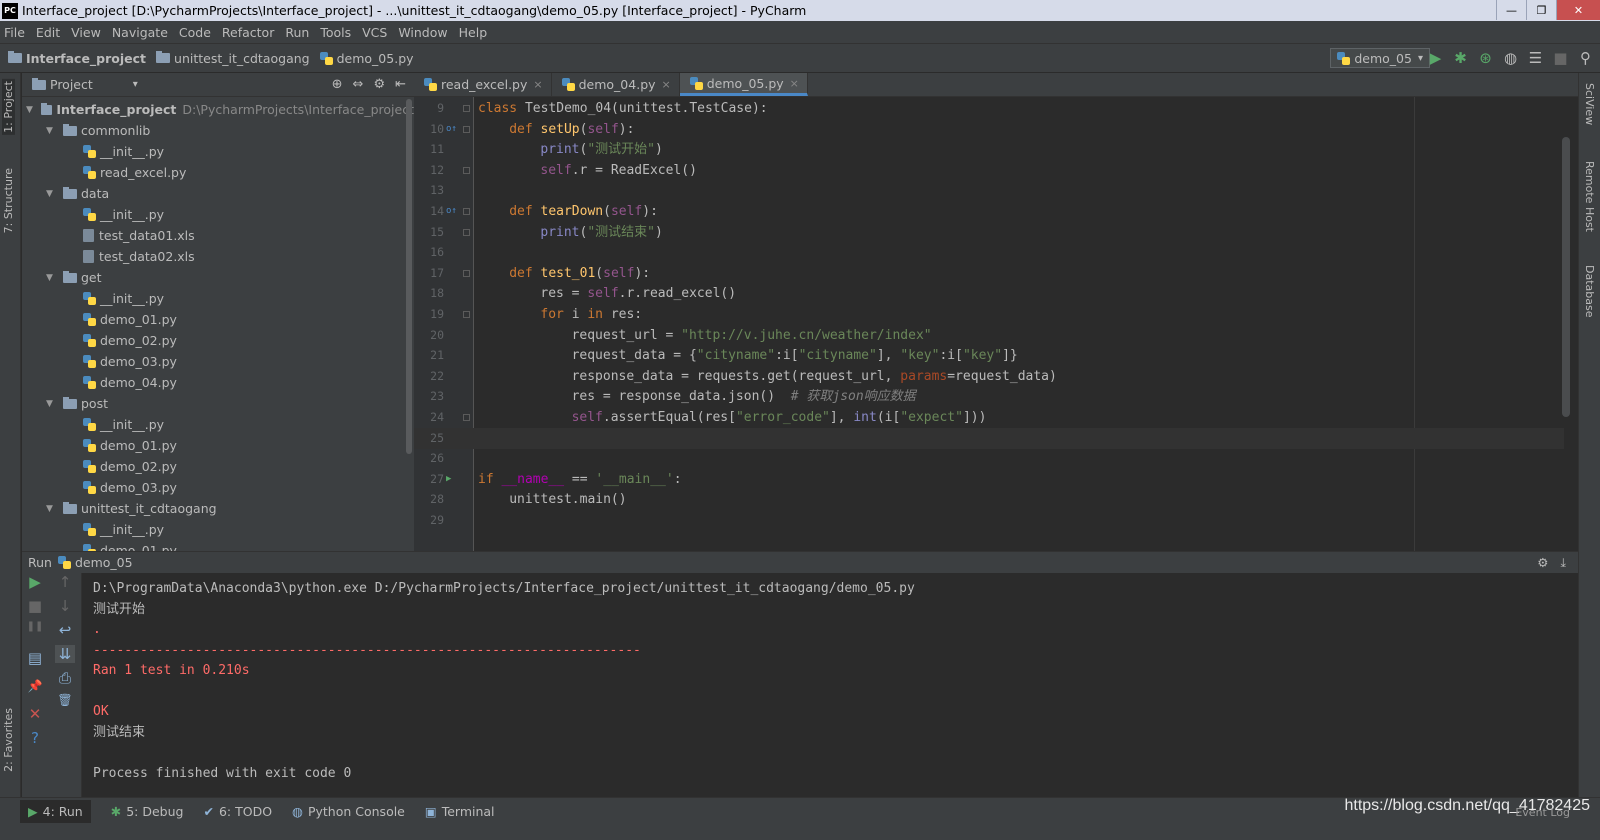  Describe the element at coordinates (65, 654) in the screenshot. I see `scroll-to-end-icon: ⇊` at that location.